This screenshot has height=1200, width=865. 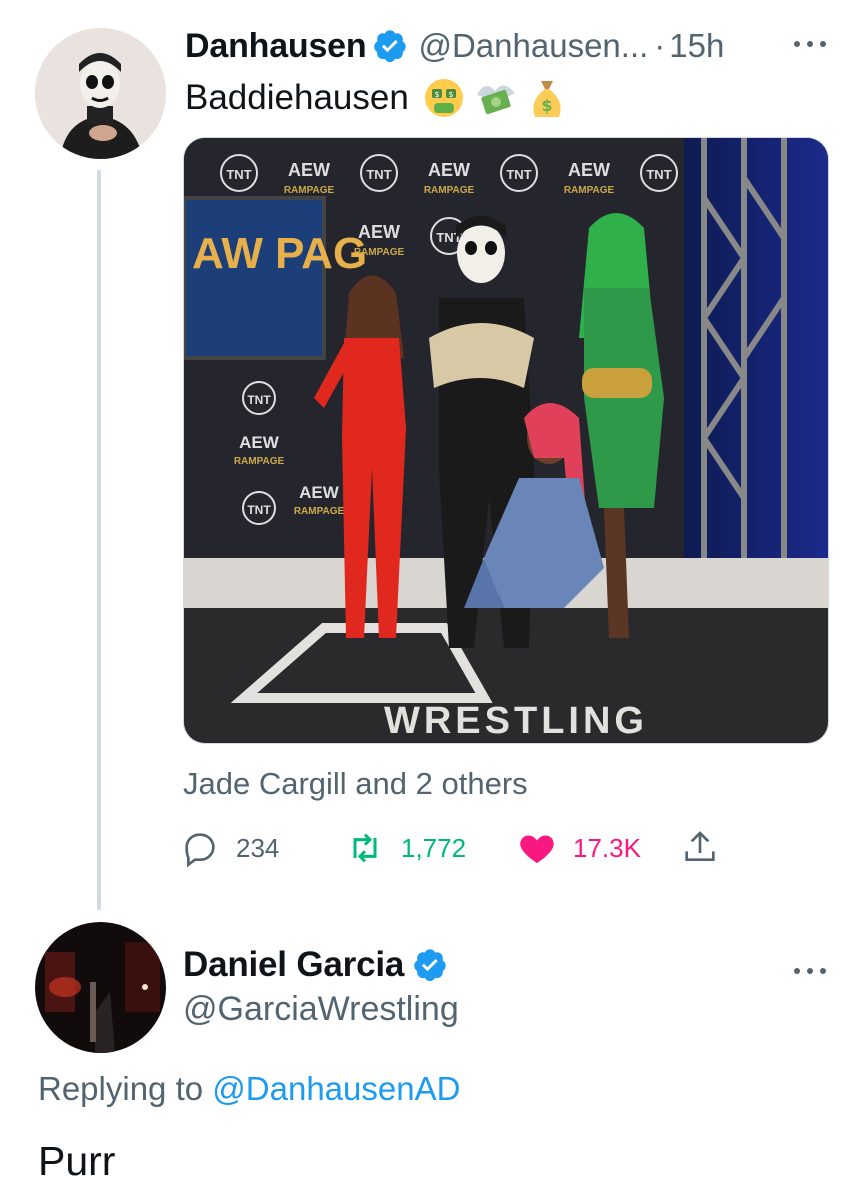 What do you see at coordinates (77, 1161) in the screenshot?
I see `reply-text: Purr` at bounding box center [77, 1161].